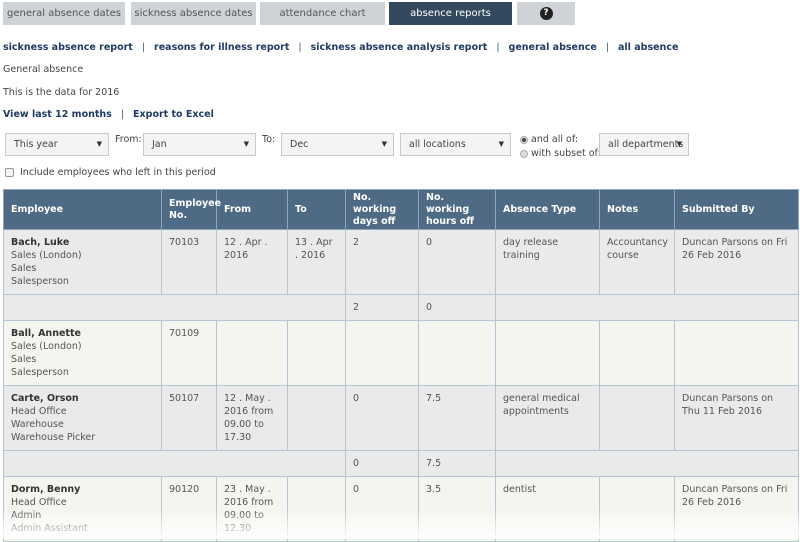 This screenshot has height=542, width=800. What do you see at coordinates (43, 69) in the screenshot?
I see `page-heading: General absence` at bounding box center [43, 69].